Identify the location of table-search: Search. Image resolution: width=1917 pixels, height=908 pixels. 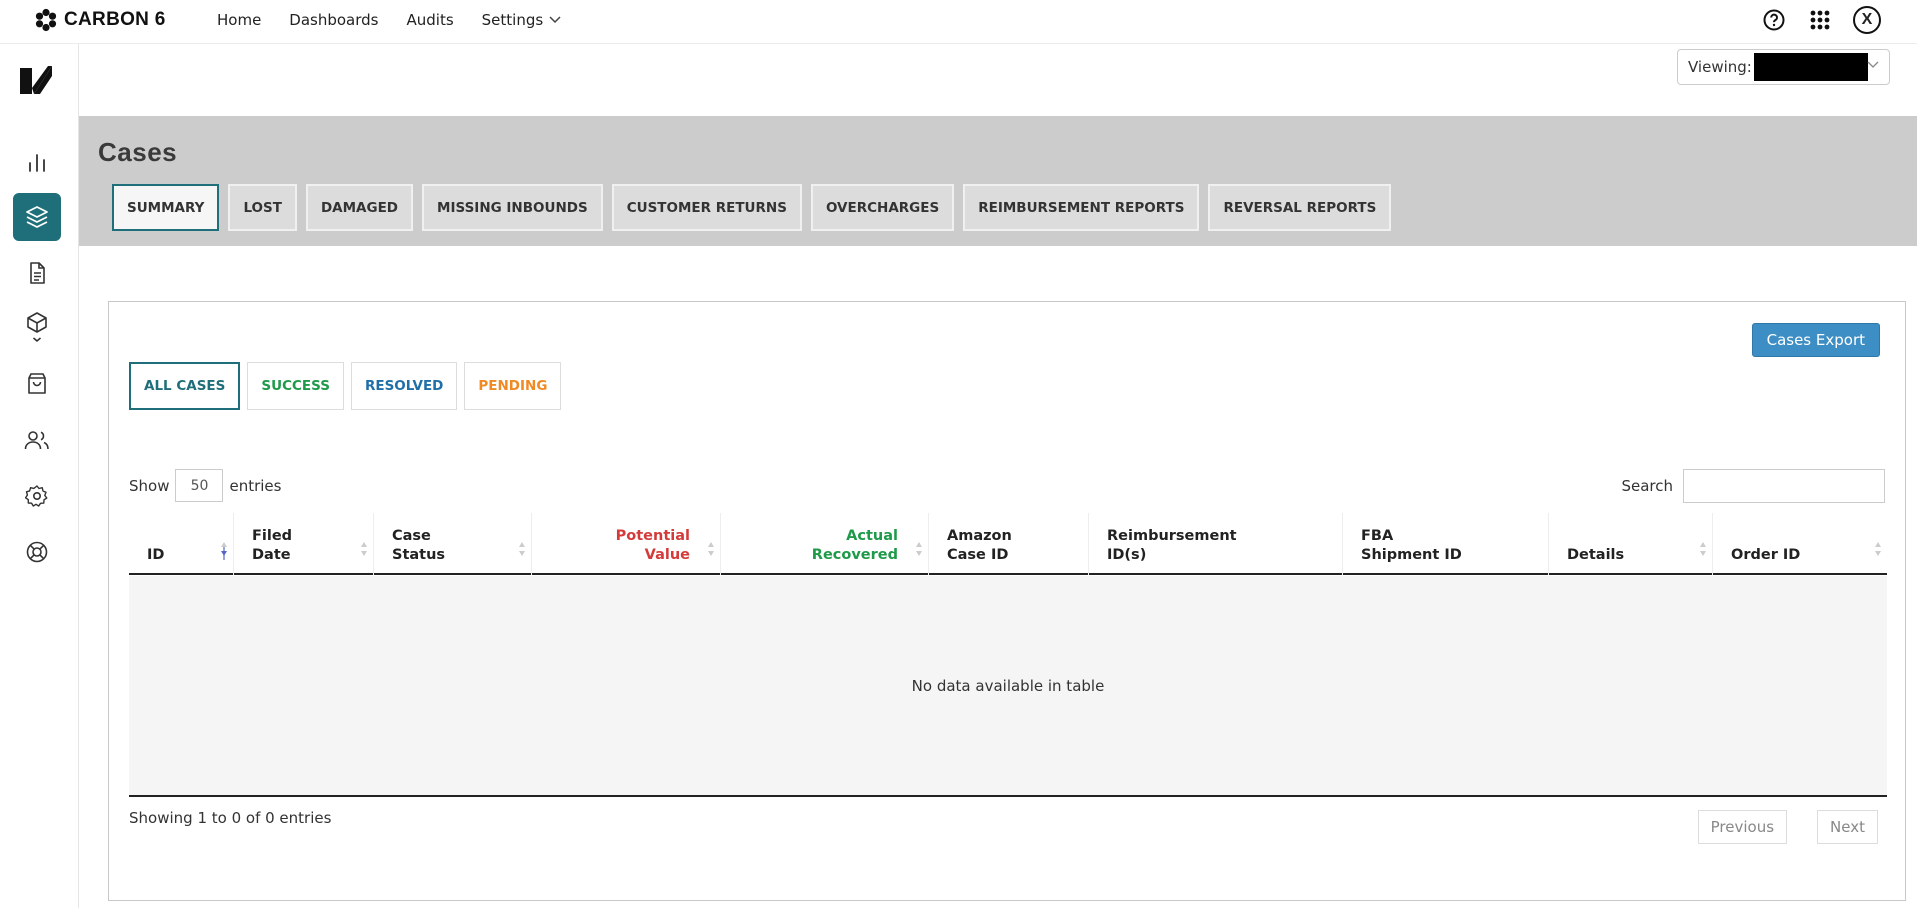
(1753, 486).